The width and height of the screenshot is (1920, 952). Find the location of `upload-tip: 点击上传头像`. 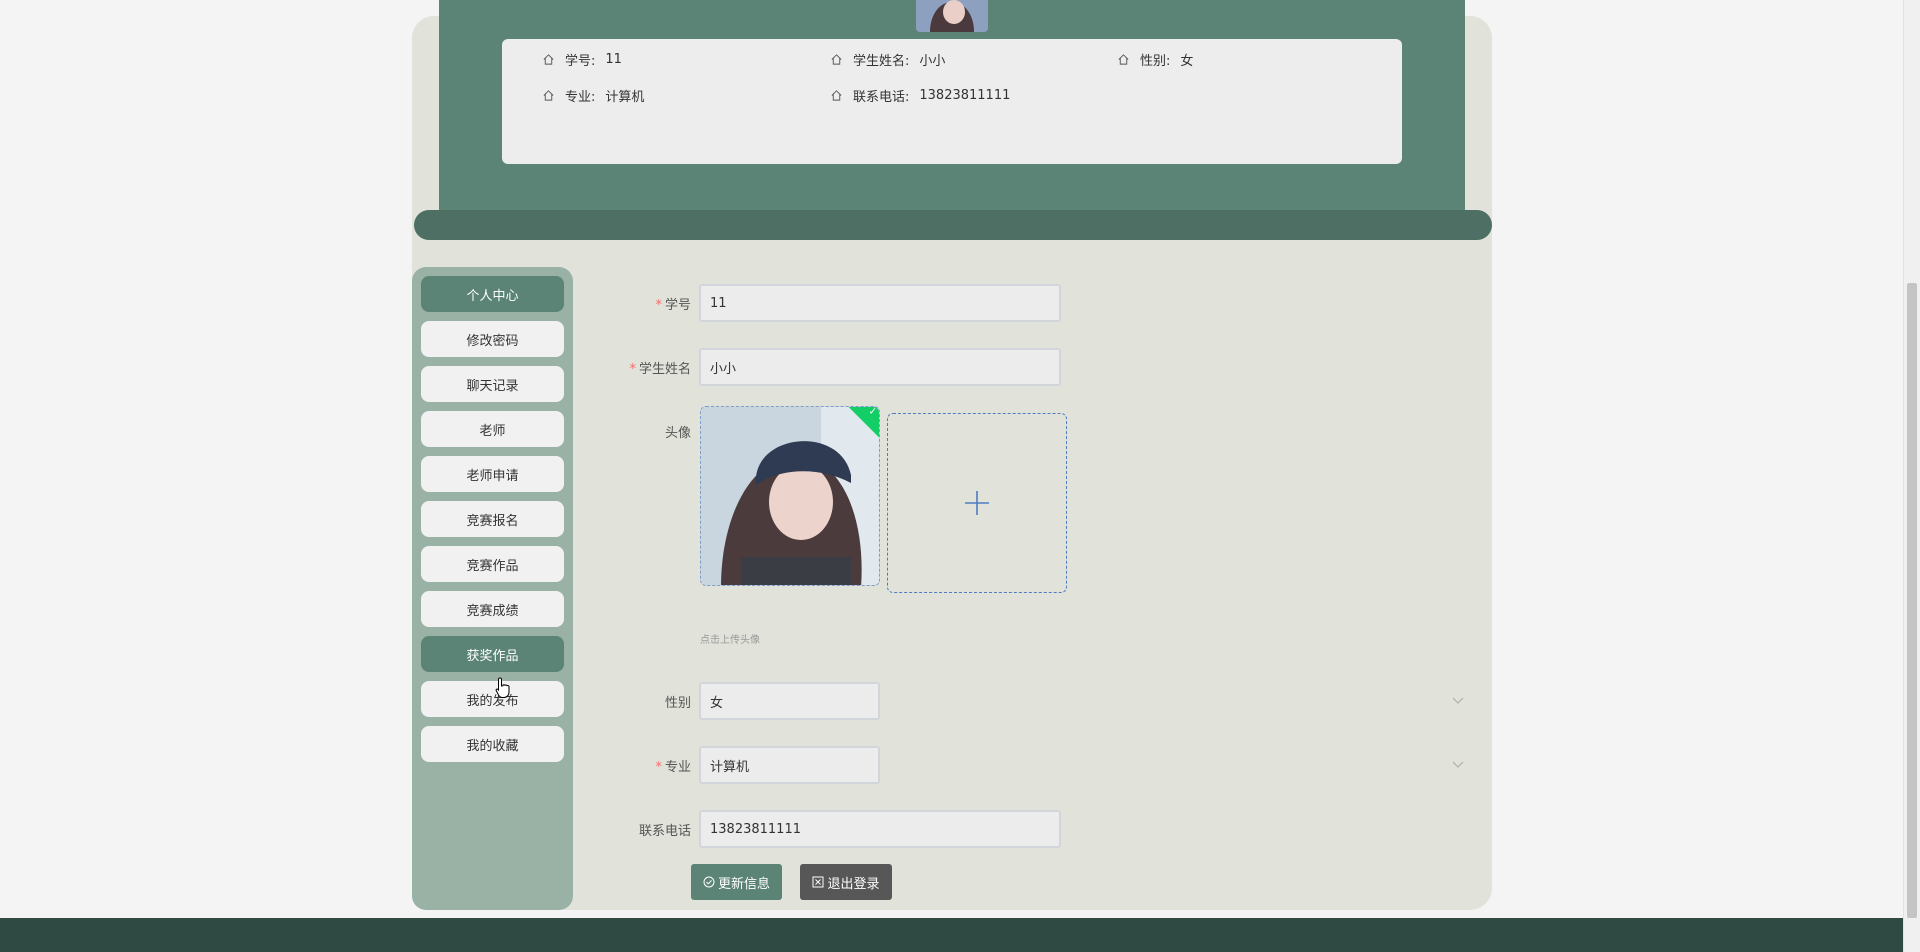

upload-tip: 点击上传头像 is located at coordinates (730, 640).